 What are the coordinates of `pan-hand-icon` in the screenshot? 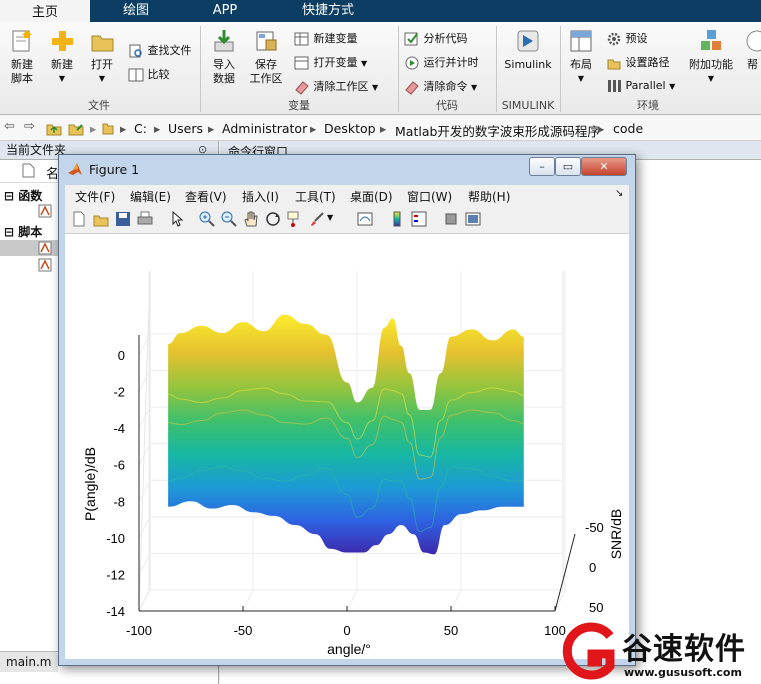 It's located at (251, 219).